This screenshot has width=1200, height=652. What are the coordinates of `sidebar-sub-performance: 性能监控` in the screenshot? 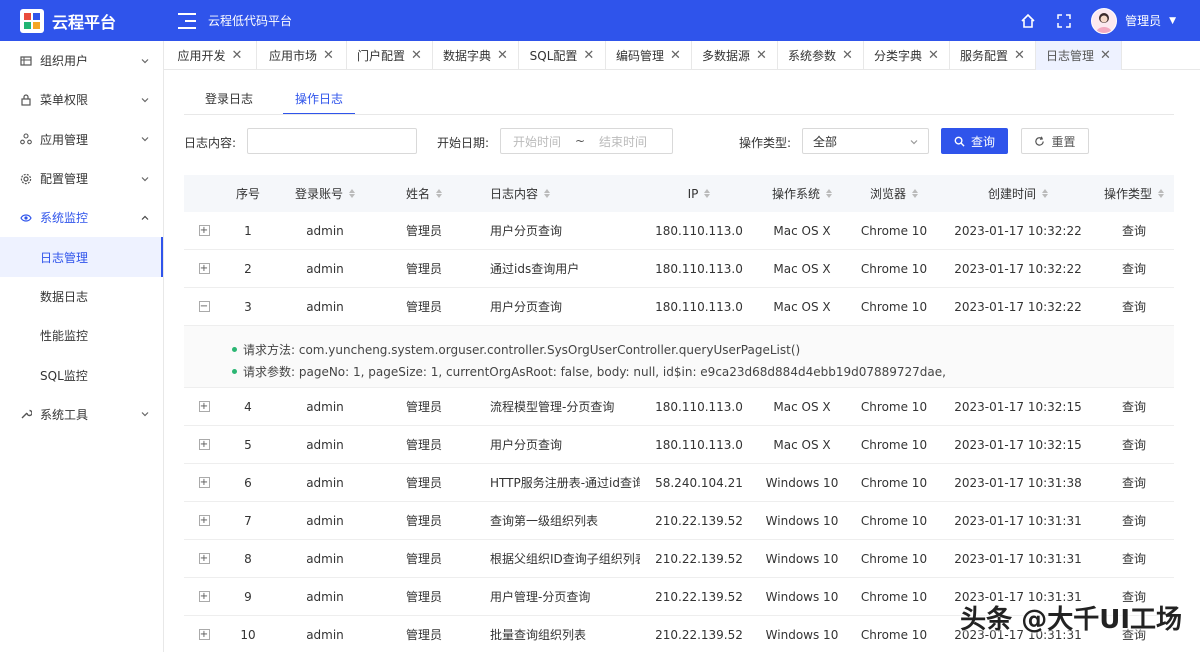 It's located at (81, 335).